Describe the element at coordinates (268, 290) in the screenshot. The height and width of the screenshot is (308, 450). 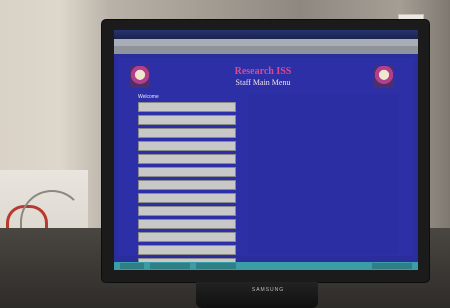
I see `monitor-brand: SAMSUNG` at that location.